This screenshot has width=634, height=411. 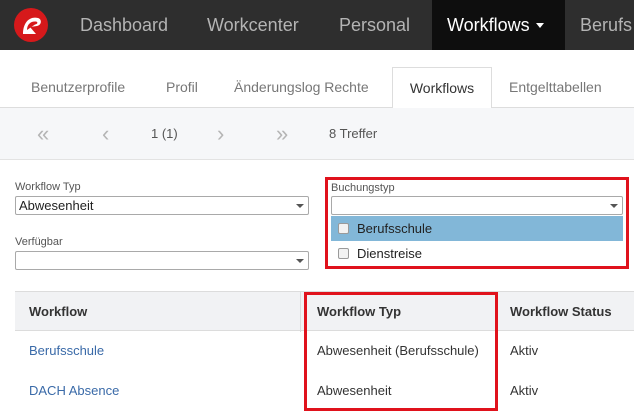 What do you see at coordinates (606, 25) in the screenshot?
I see `nav-berufs: Berufs` at bounding box center [606, 25].